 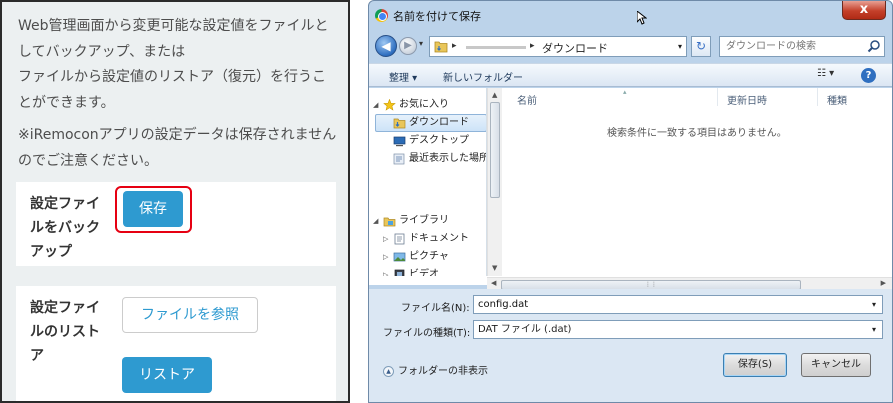 I want to click on tree-item-label: ビデオ, so click(x=424, y=272).